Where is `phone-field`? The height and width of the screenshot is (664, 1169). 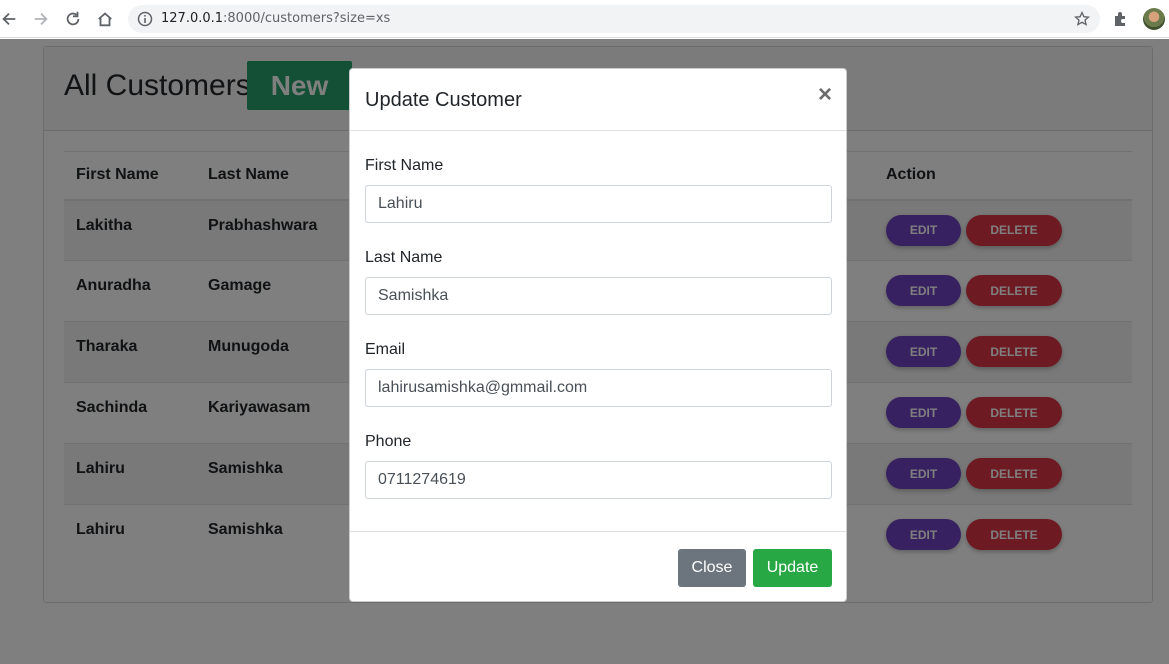 phone-field is located at coordinates (598, 480).